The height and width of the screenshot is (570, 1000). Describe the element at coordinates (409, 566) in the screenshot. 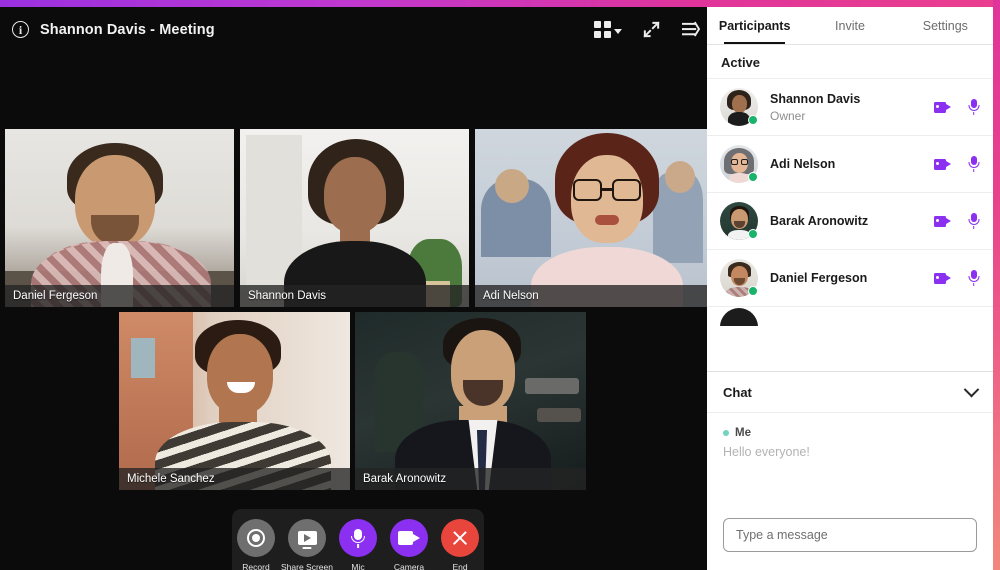

I see `camera-button-label: Camera` at that location.